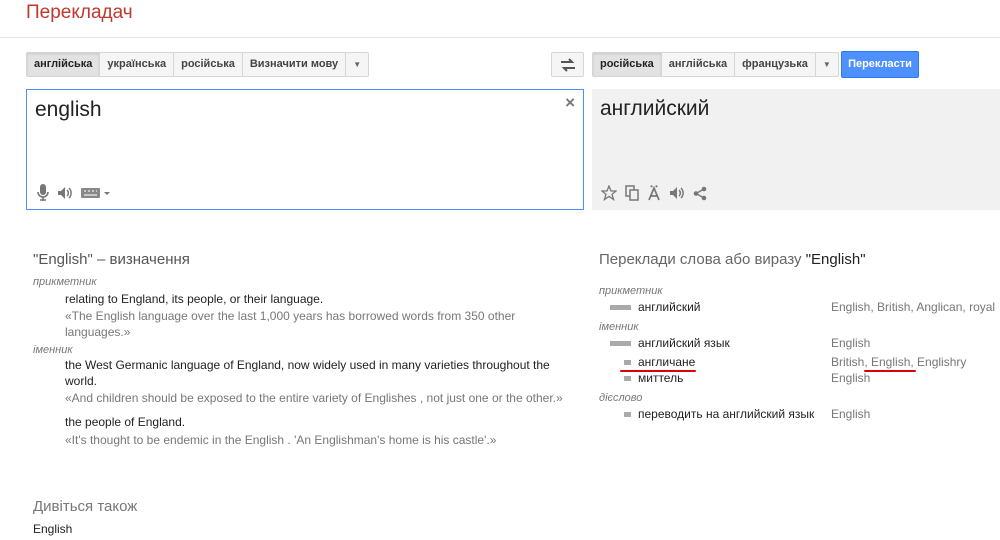 This screenshot has width=1000, height=540. What do you see at coordinates (68, 110) in the screenshot?
I see `source-text: english` at bounding box center [68, 110].